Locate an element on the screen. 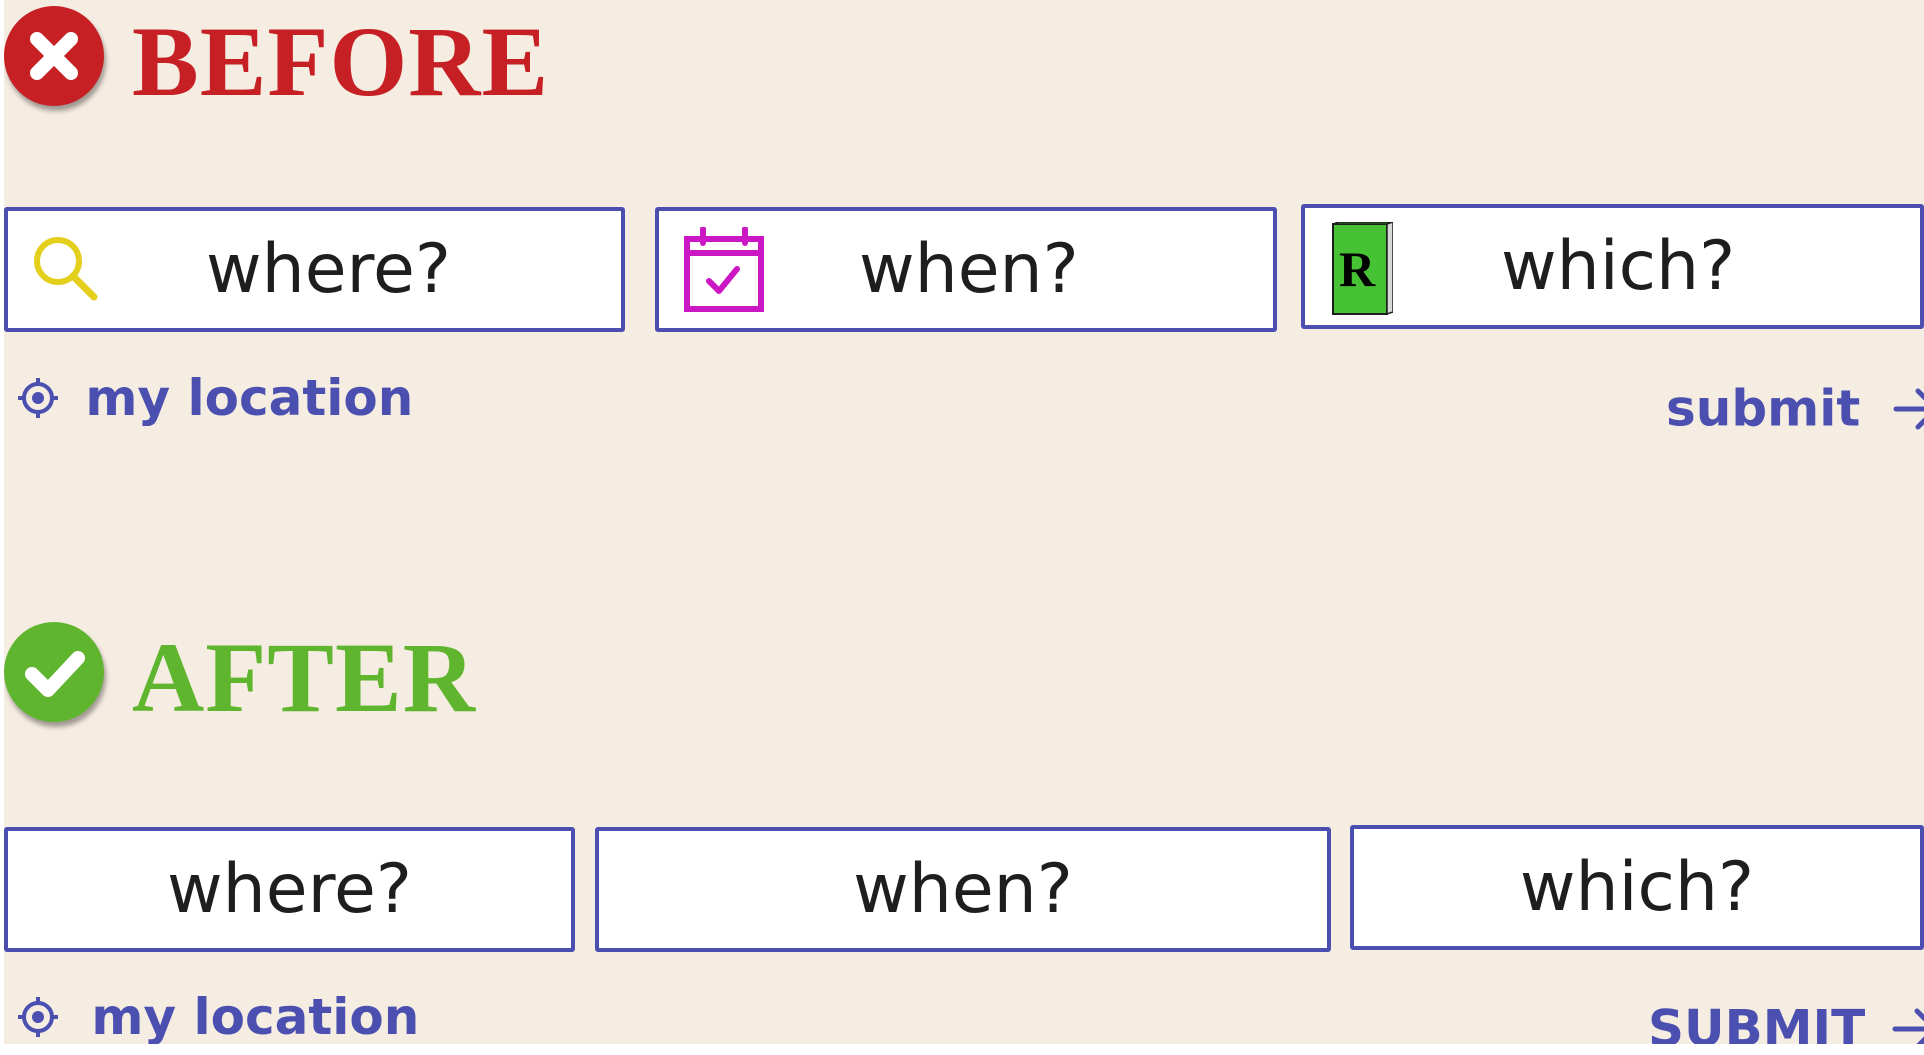  which-field: which? is located at coordinates (1637, 887).